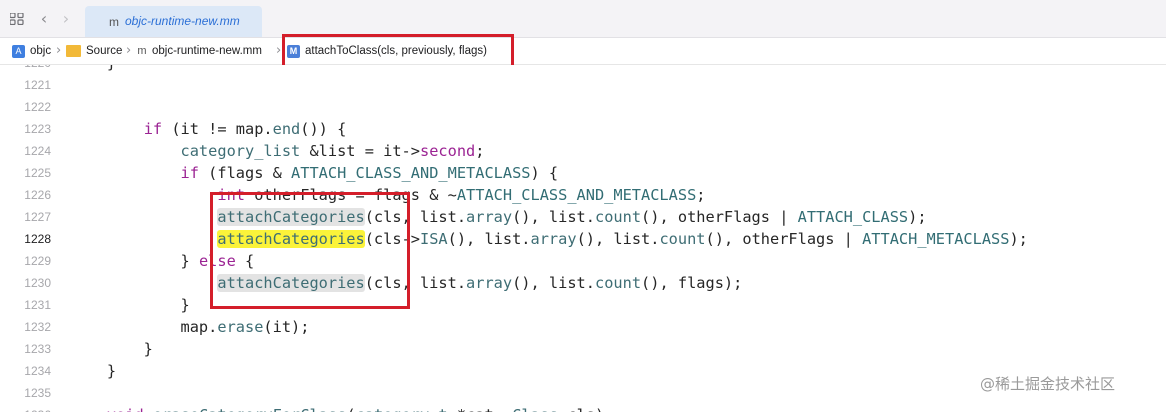 The width and height of the screenshot is (1166, 412). Describe the element at coordinates (37, 129) in the screenshot. I see `line-number: 1223` at that location.